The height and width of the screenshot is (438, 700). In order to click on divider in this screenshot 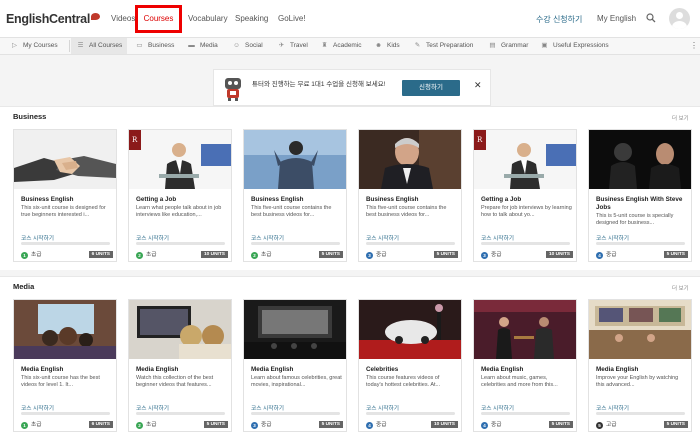, I will do `click(69, 46)`.